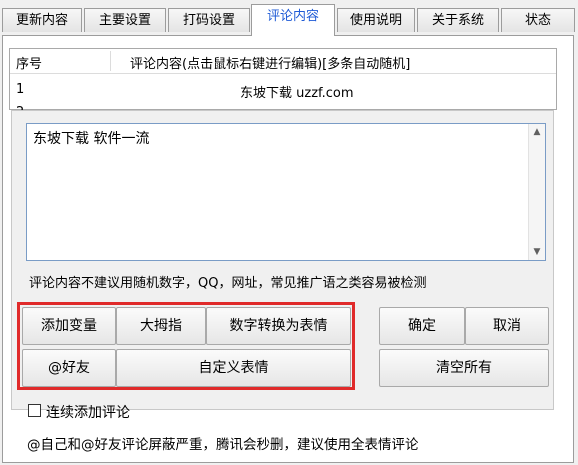 The width and height of the screenshot is (578, 465). Describe the element at coordinates (458, 20) in the screenshot. I see `tab-about-system: 关于系统` at that location.